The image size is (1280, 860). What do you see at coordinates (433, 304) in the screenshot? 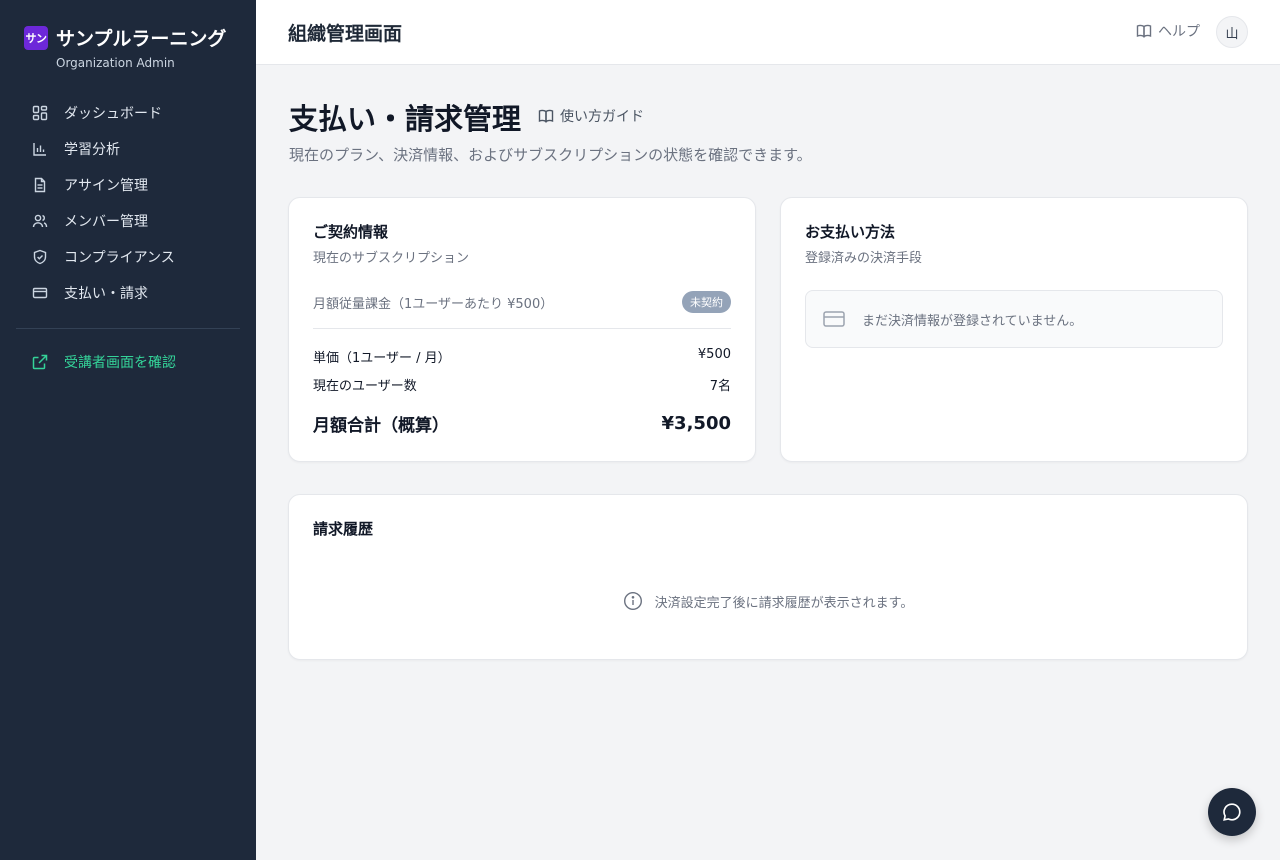
I see `plan-name: 月額従量課金（1ユーザーあたり ¥500）` at bounding box center [433, 304].